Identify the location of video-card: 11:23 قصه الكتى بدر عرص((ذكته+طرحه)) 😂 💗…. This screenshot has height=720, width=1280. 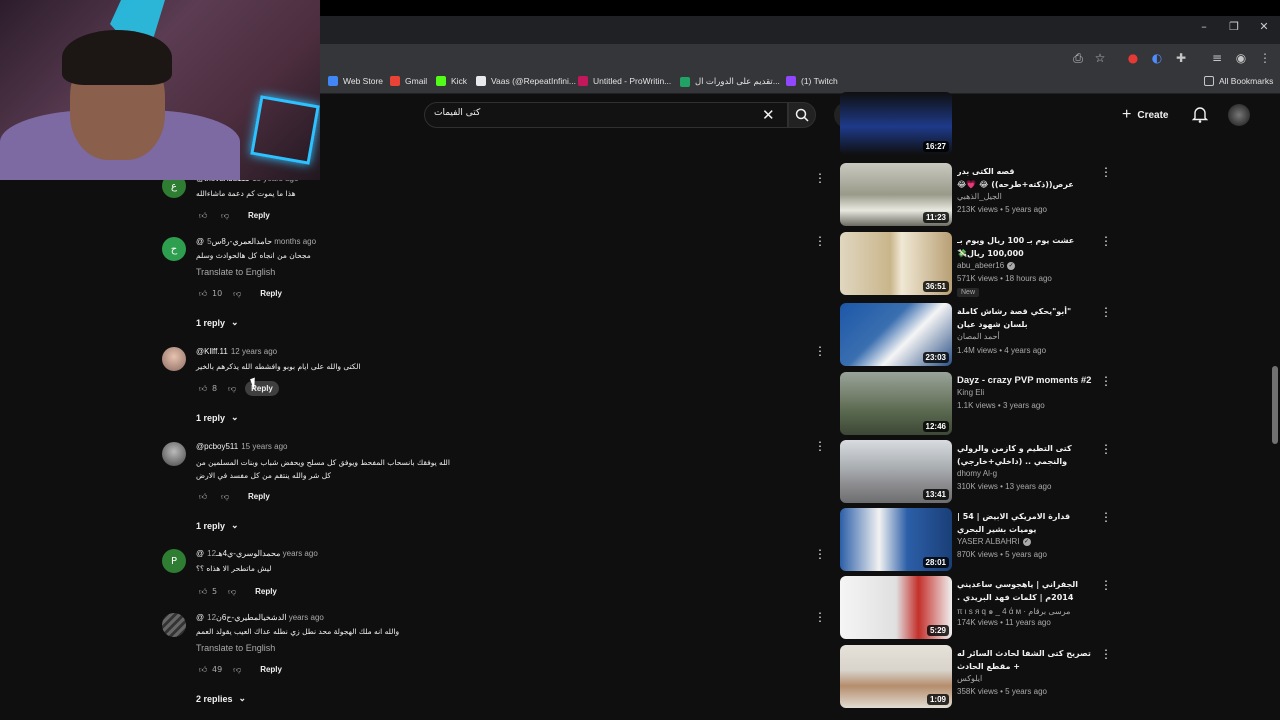
(976, 195).